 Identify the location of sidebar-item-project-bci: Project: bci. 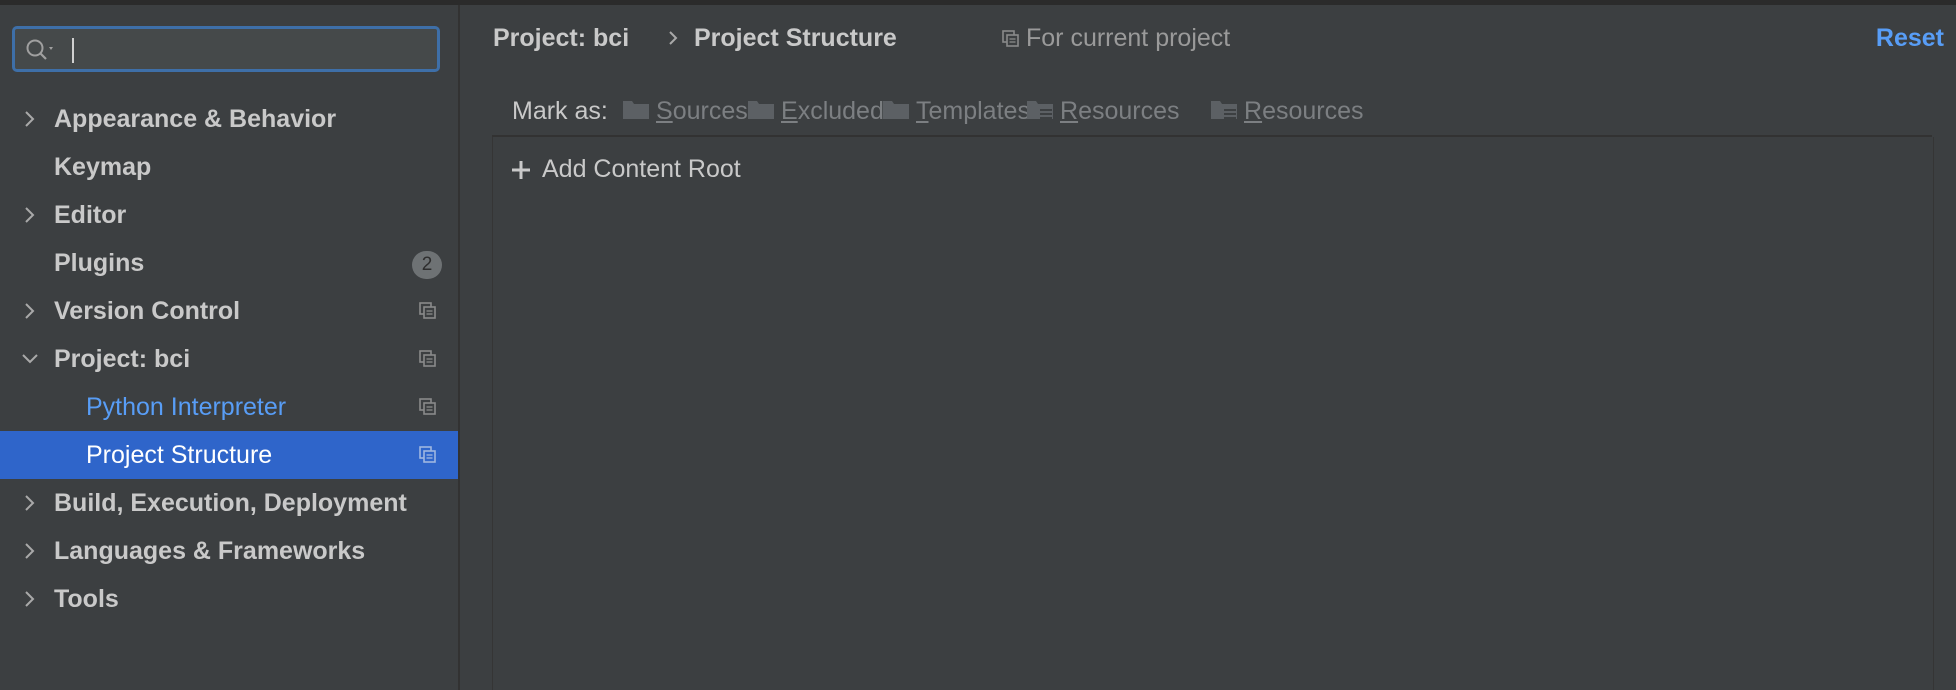
(229, 359).